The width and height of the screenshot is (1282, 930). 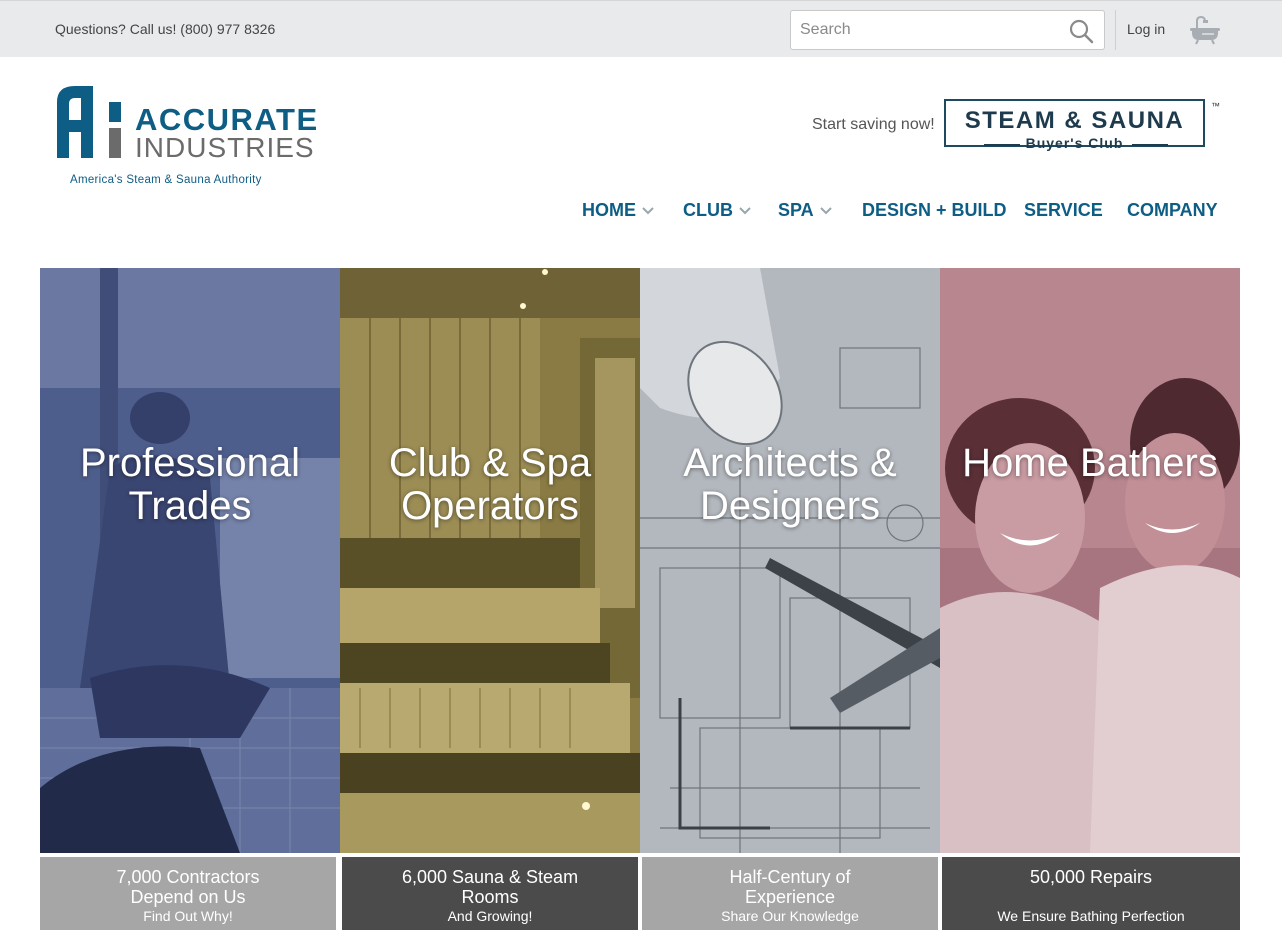 I want to click on panel-club-spa-operators: Club & Spa Operators, so click(x=490, y=560).